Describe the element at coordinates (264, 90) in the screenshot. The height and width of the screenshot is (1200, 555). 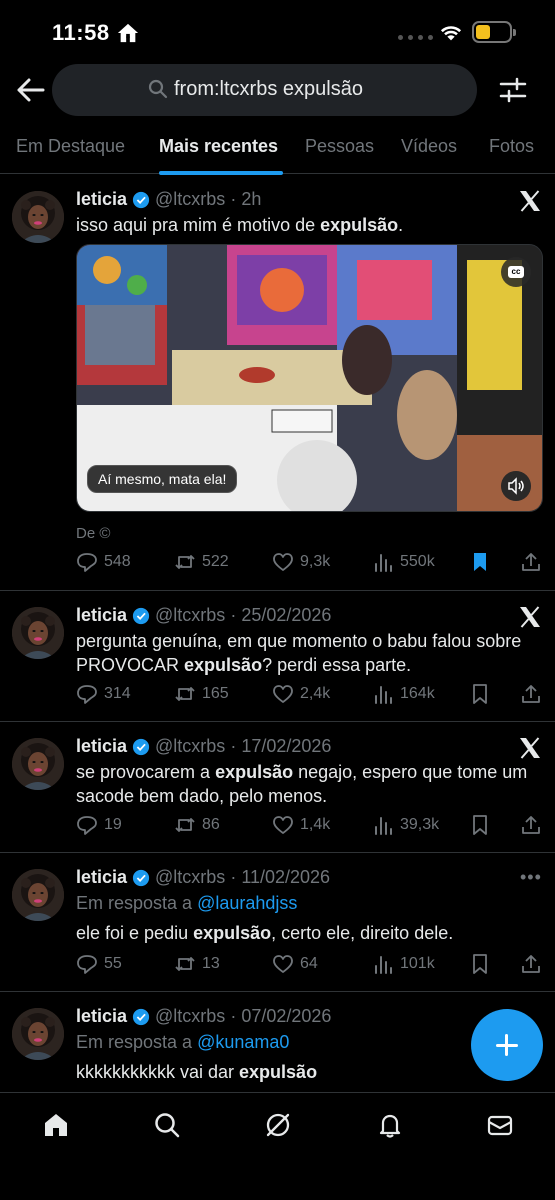
I see `search-input: from:ltcxrbs expulsão` at that location.